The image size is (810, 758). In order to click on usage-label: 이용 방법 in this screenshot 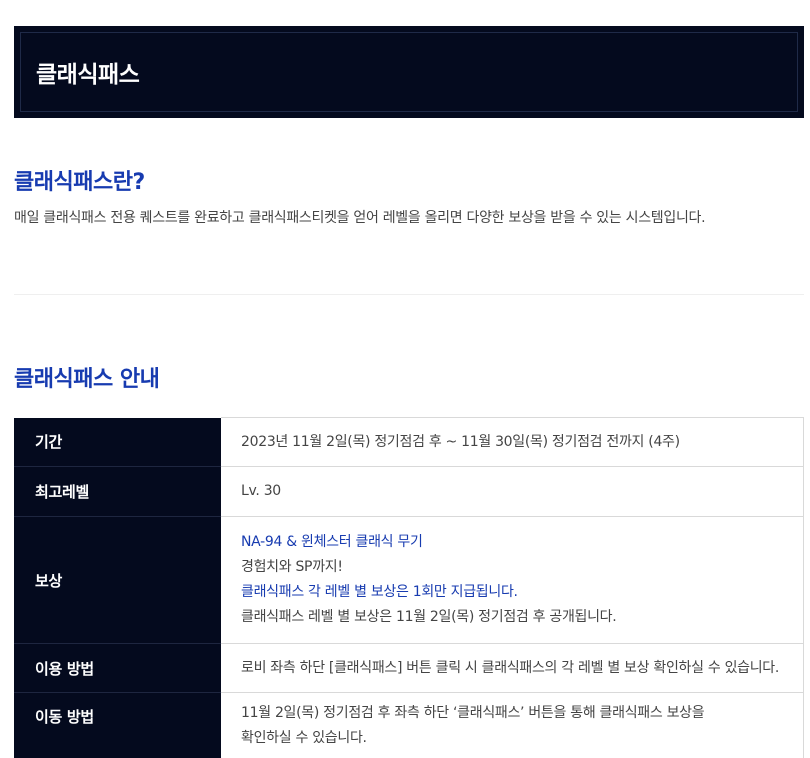, I will do `click(117, 668)`.